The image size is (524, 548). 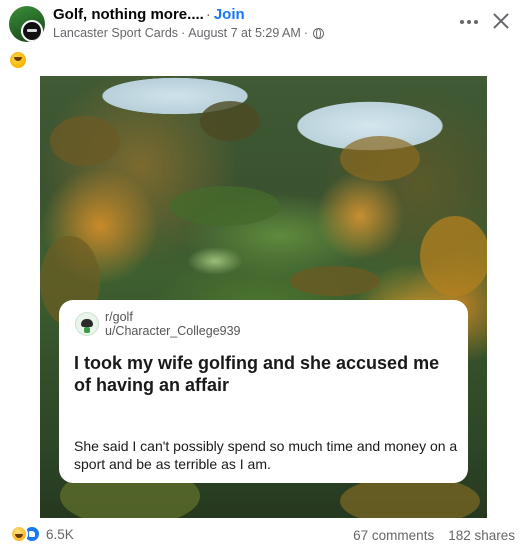 I want to click on comments-link: 67 comments, so click(x=393, y=535).